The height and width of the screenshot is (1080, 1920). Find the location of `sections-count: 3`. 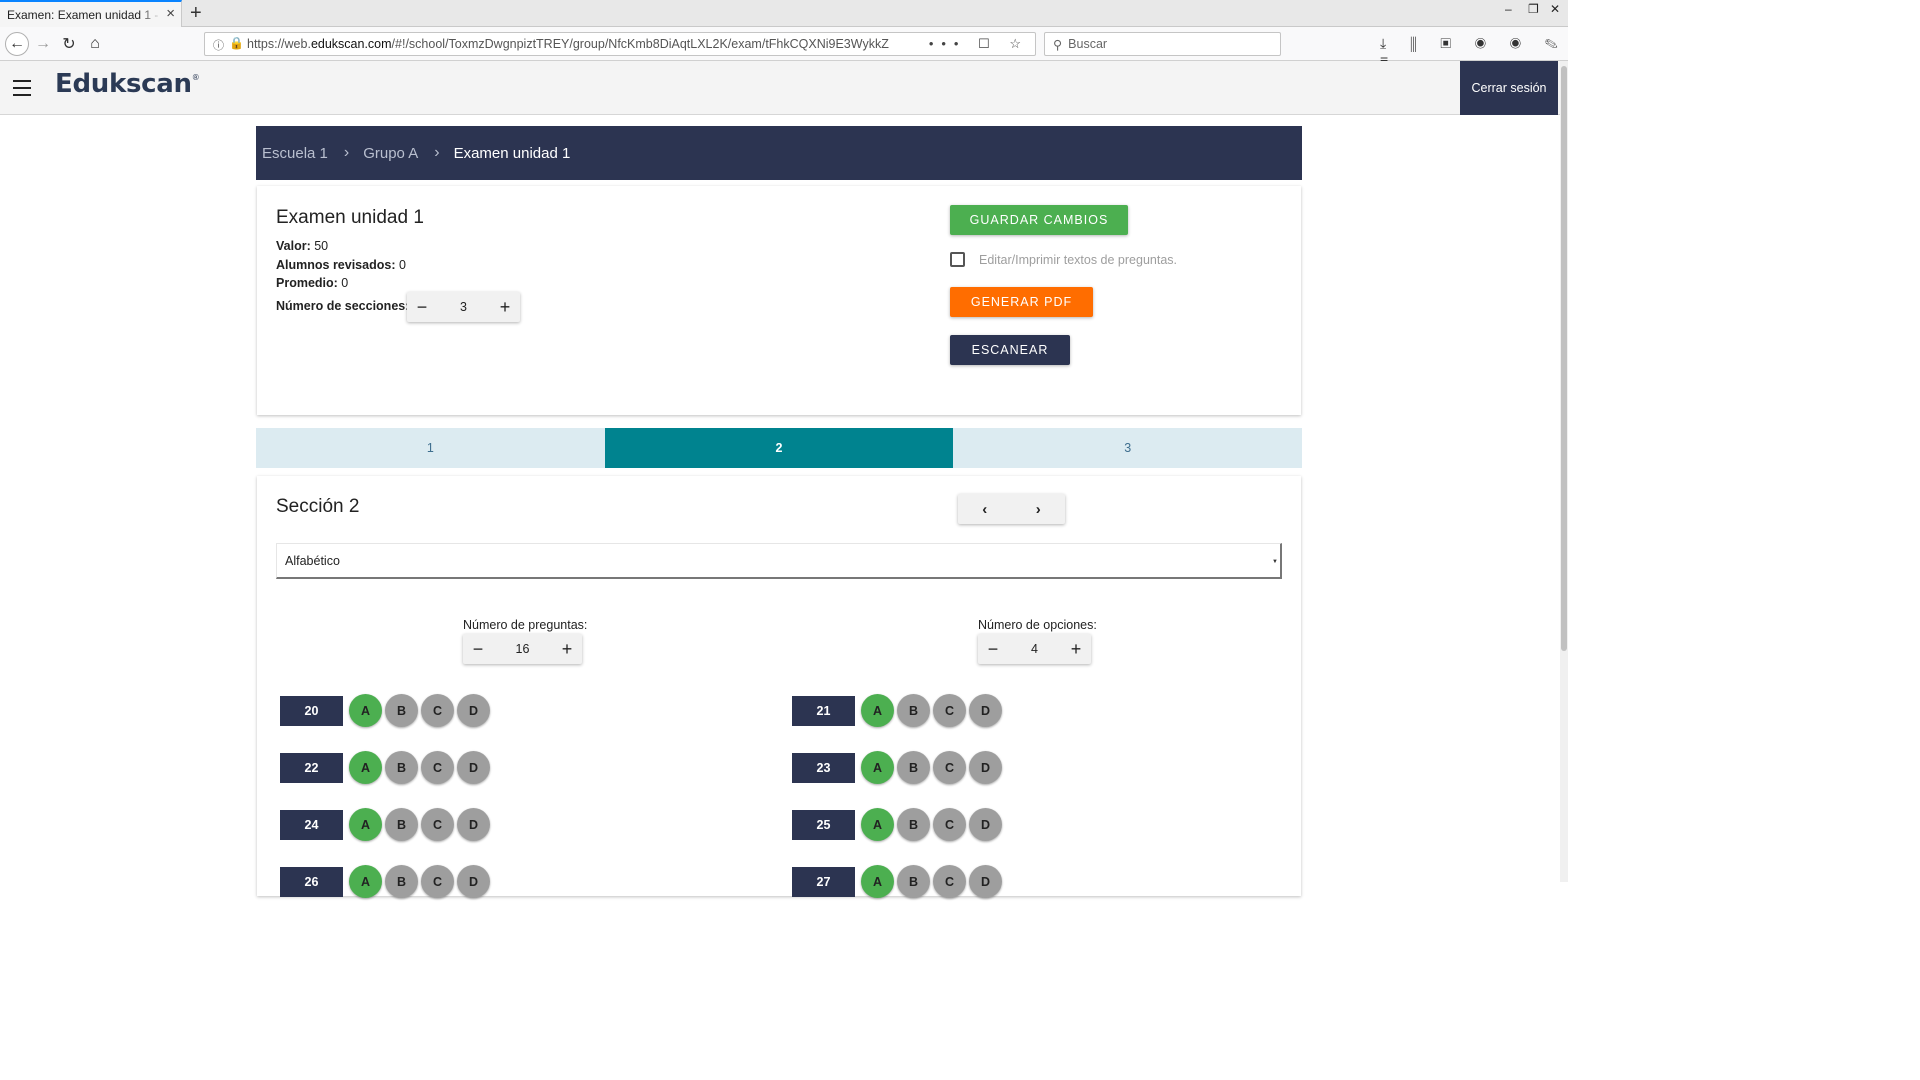

sections-count: 3 is located at coordinates (463, 307).